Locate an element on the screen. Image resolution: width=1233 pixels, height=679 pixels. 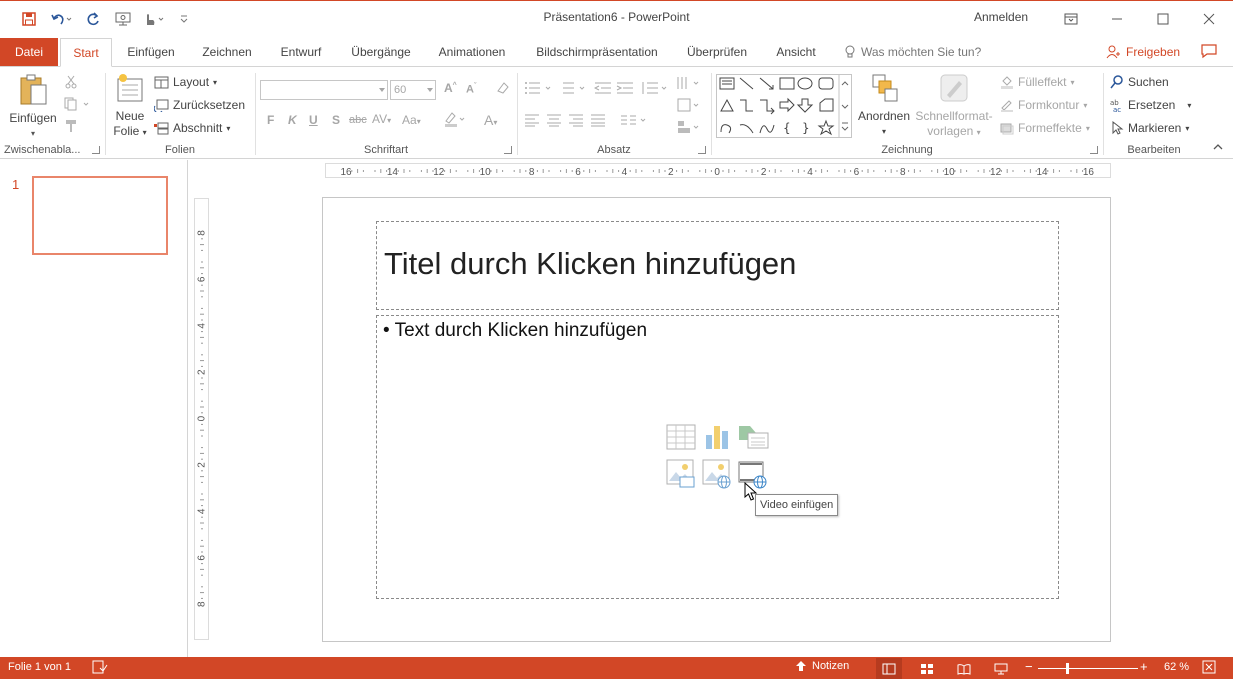
zoom-slider-track is located at coordinates (1088, 668).